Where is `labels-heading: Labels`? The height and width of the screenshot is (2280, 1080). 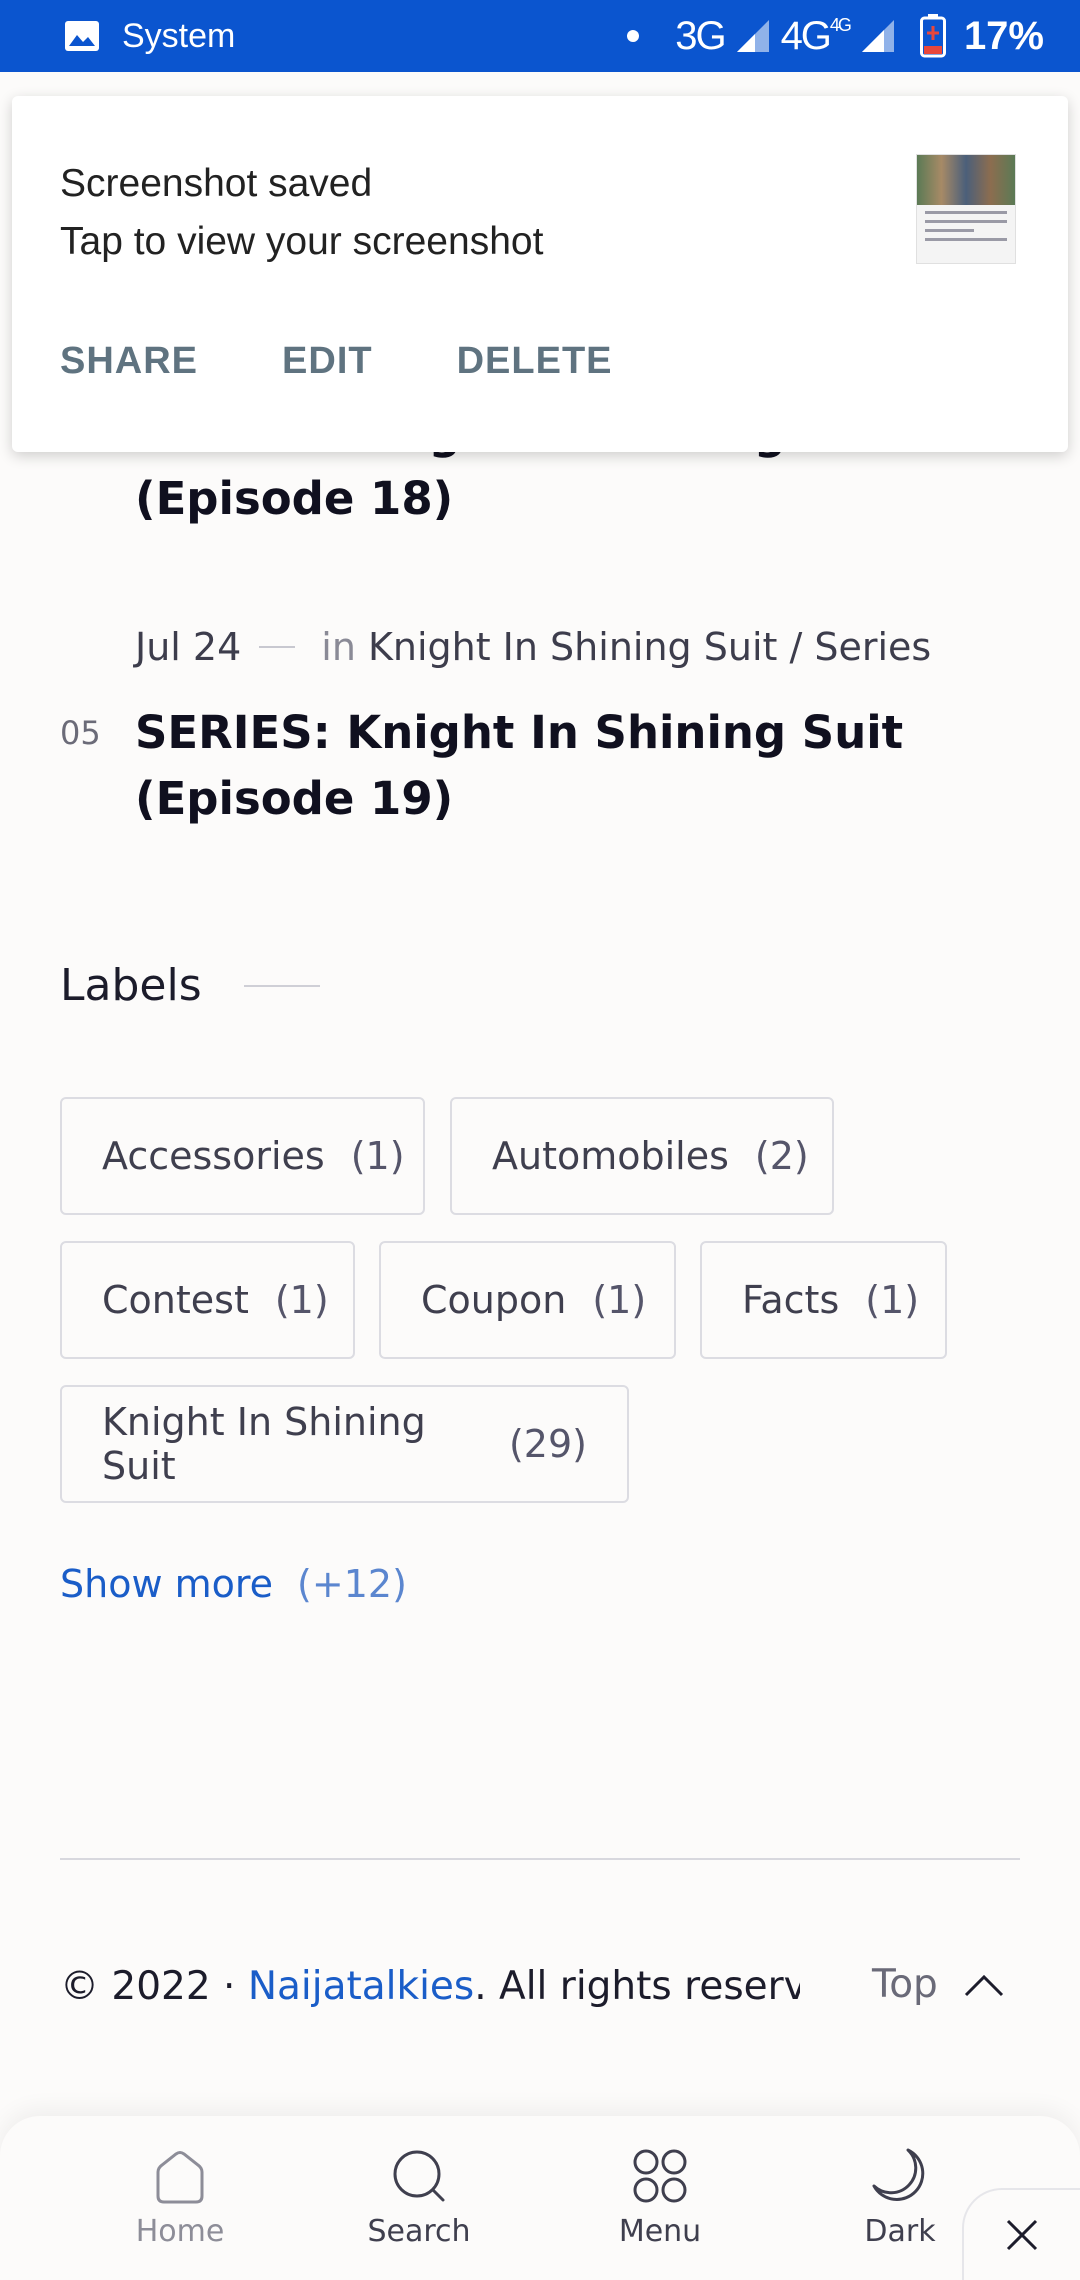
labels-heading: Labels is located at coordinates (190, 985).